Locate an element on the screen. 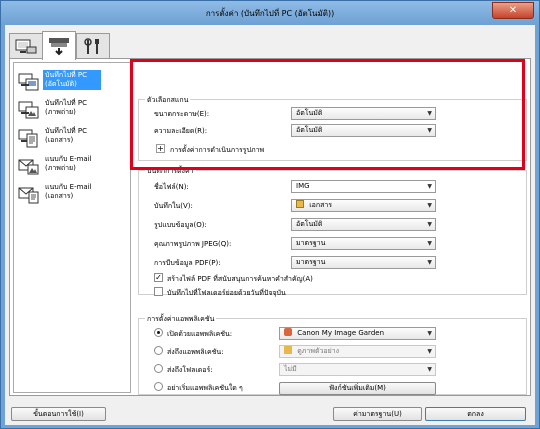  jpeg-quality-value: มาตรฐาน is located at coordinates (311, 243).